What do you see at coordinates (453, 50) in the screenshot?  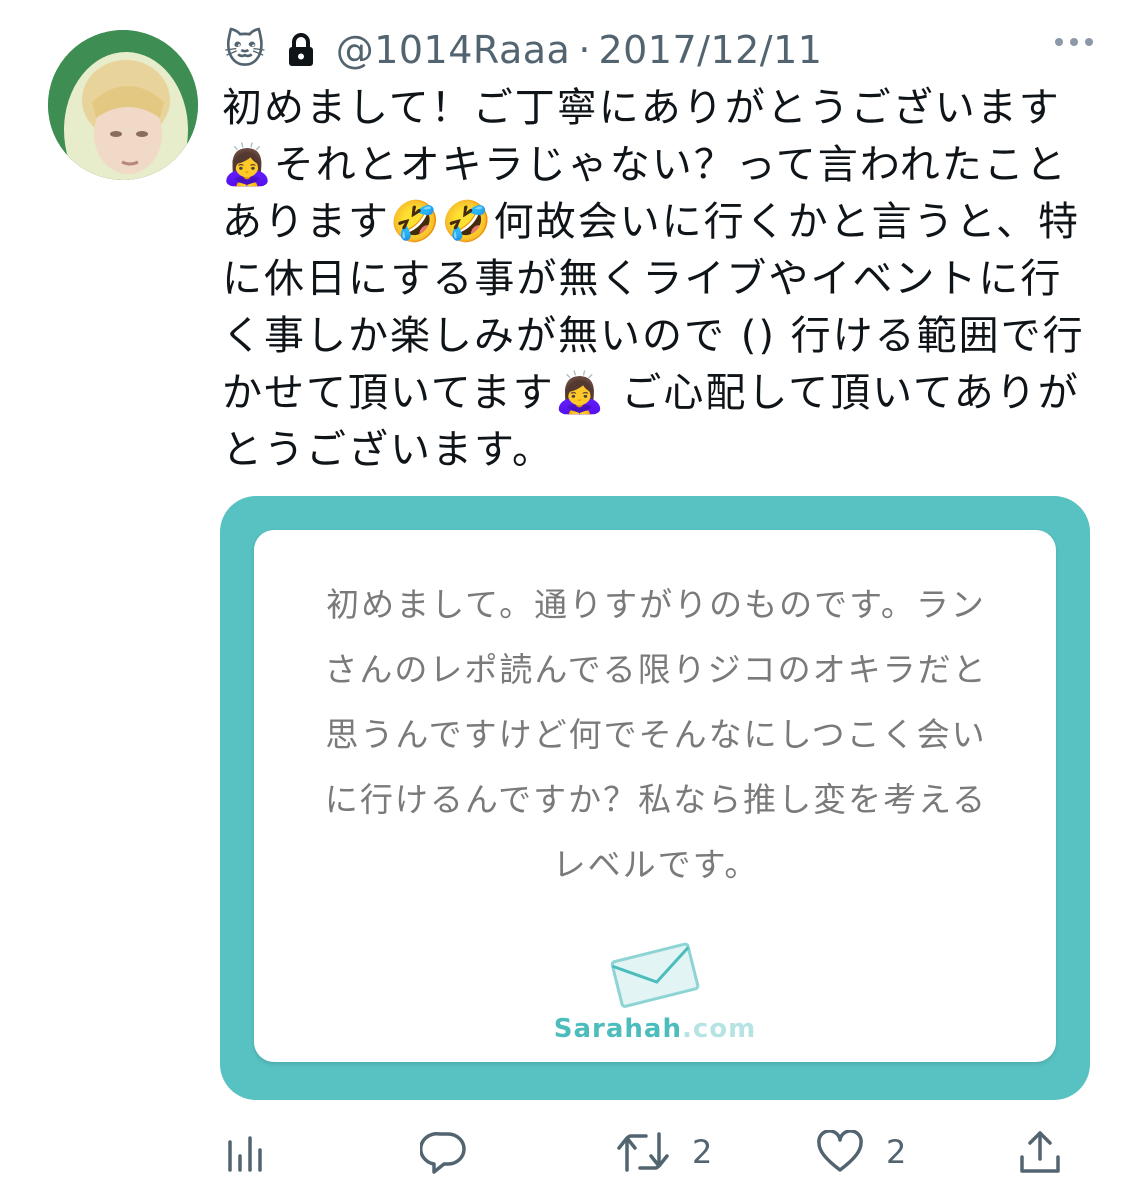 I see `author-handle: @1014Raaa` at bounding box center [453, 50].